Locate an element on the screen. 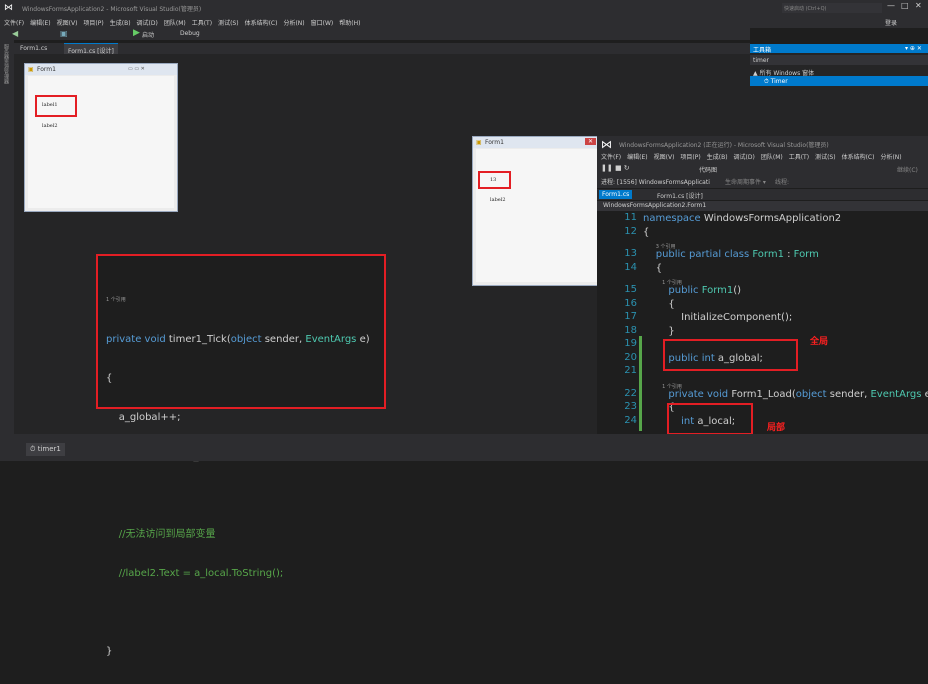 Image resolution: width=928 pixels, height=684 pixels. continue-button: 继续(C) is located at coordinates (907, 169).